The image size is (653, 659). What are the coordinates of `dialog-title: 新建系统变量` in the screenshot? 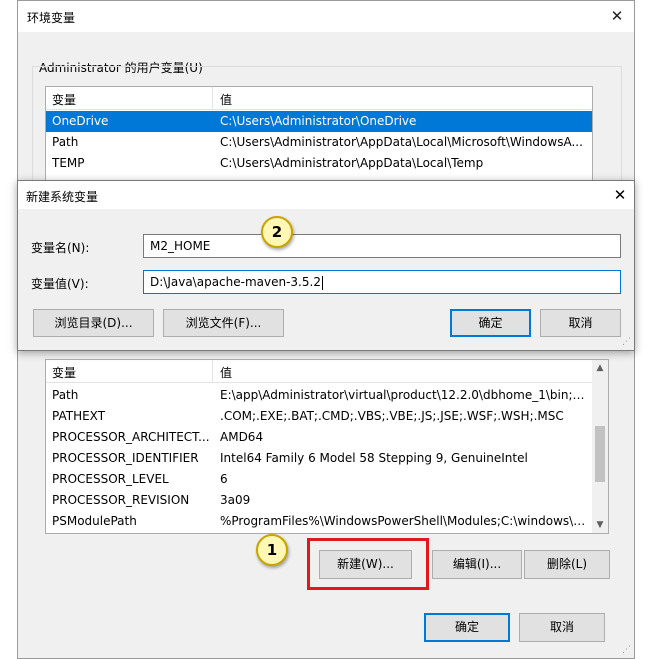 It's located at (62, 197).